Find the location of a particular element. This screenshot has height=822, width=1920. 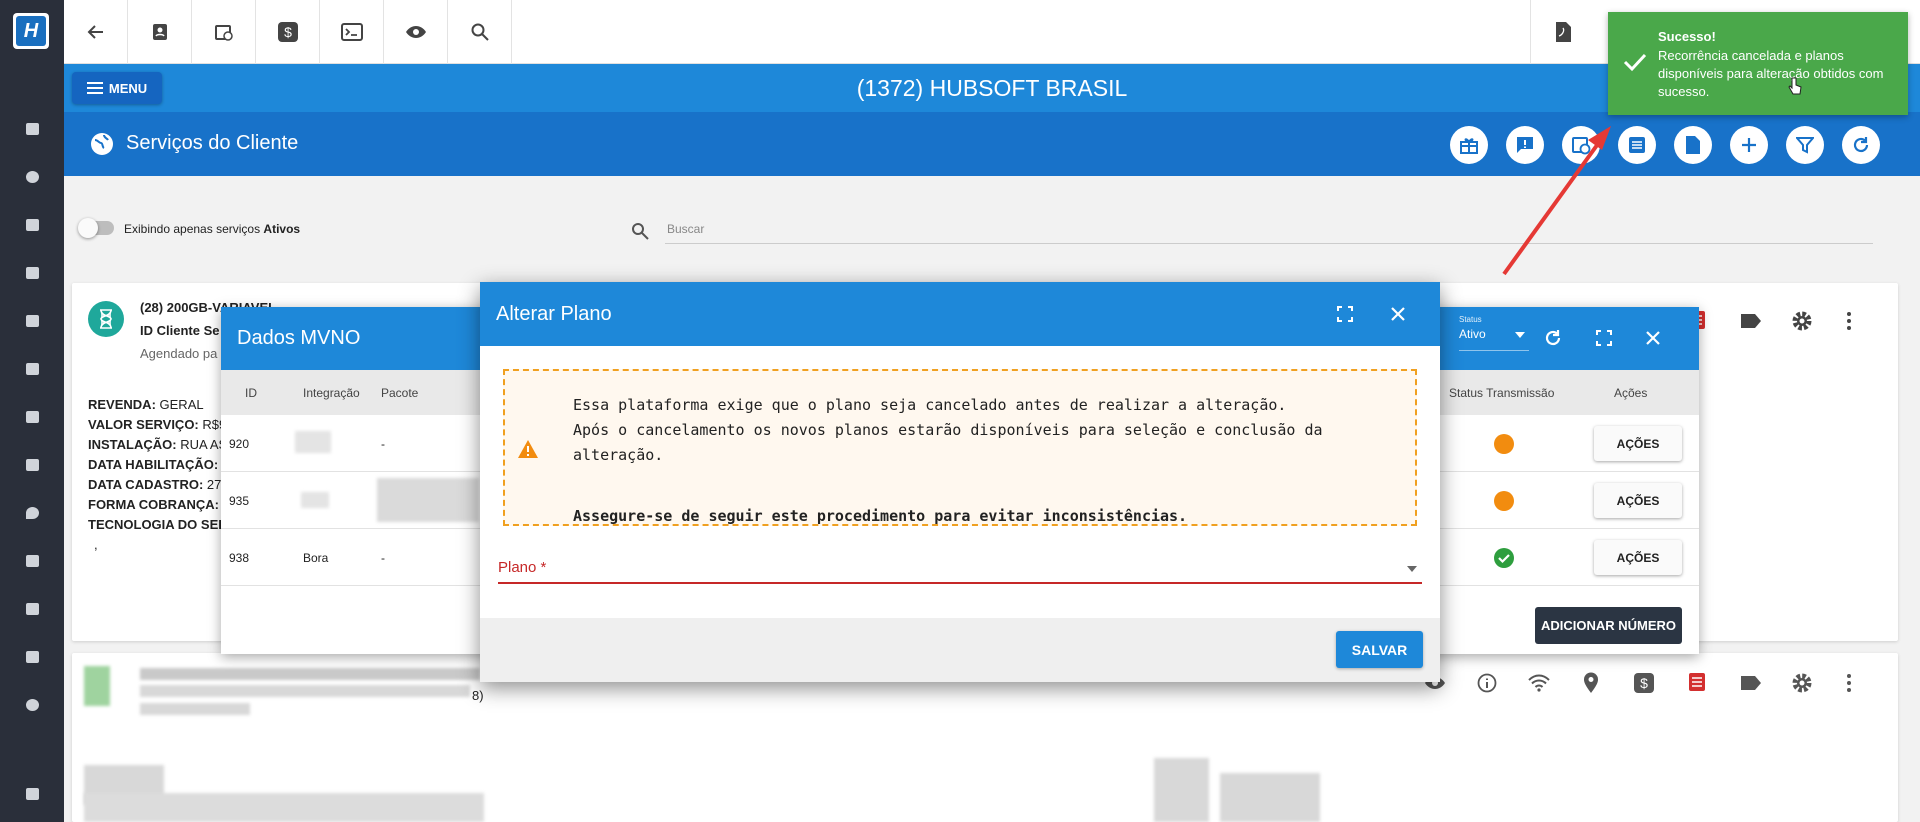

search-button is located at coordinates (480, 32).